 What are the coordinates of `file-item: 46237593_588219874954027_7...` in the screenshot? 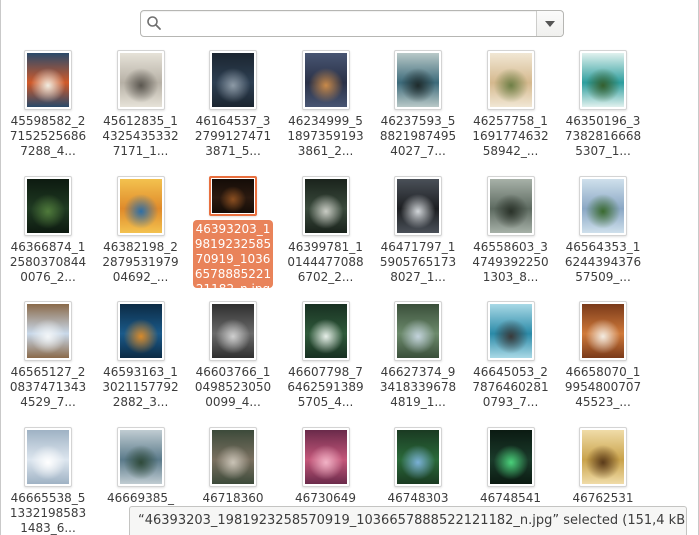 It's located at (418, 103).